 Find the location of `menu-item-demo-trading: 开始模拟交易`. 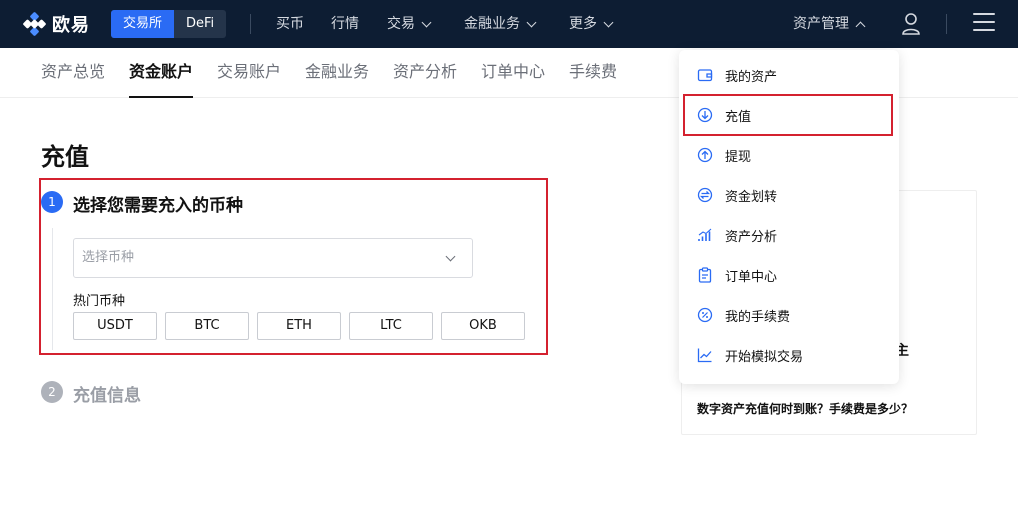

menu-item-demo-trading: 开始模拟交易 is located at coordinates (750, 355).